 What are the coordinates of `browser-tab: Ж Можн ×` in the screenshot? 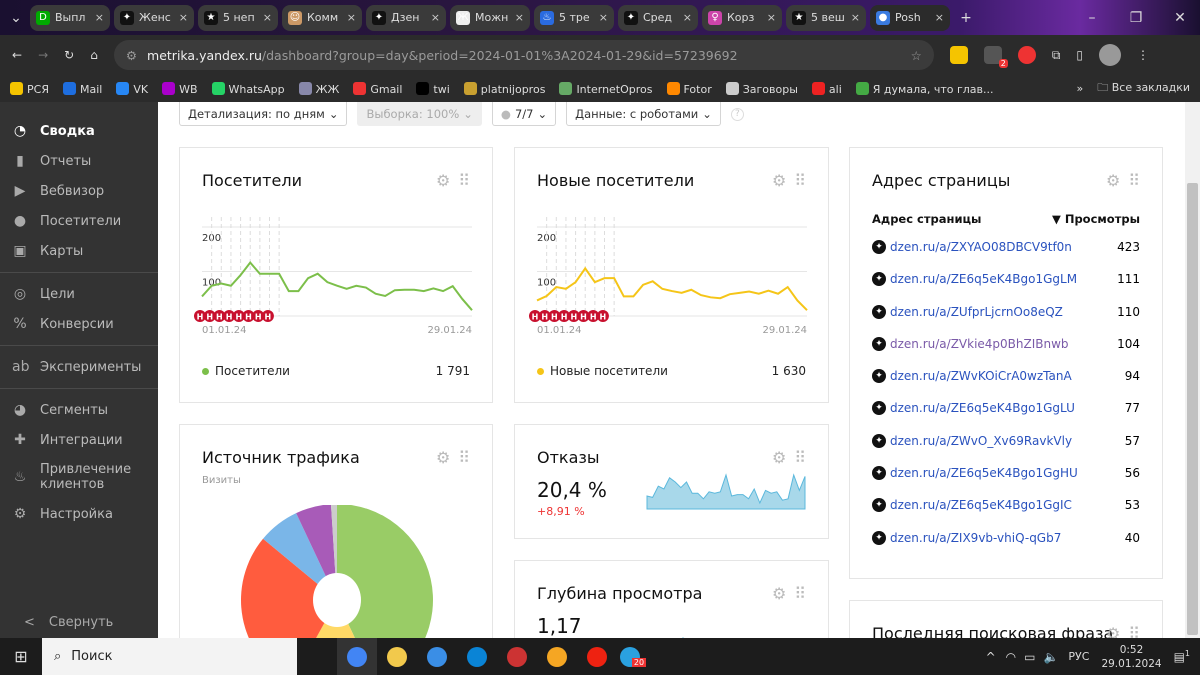 It's located at (490, 17).